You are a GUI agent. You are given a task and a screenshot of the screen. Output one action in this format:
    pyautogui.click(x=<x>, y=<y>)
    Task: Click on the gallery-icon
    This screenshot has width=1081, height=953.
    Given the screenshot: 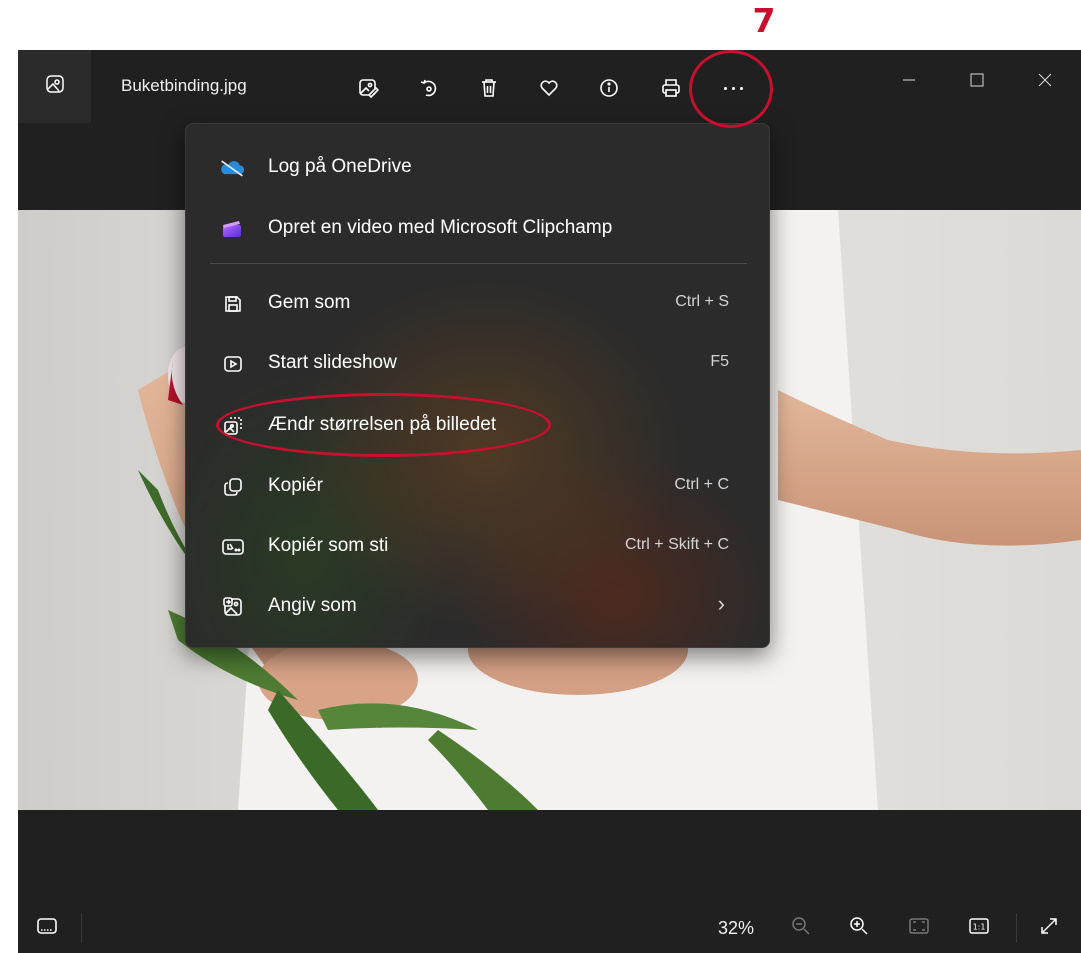 What is the action you would take?
    pyautogui.click(x=55, y=86)
    